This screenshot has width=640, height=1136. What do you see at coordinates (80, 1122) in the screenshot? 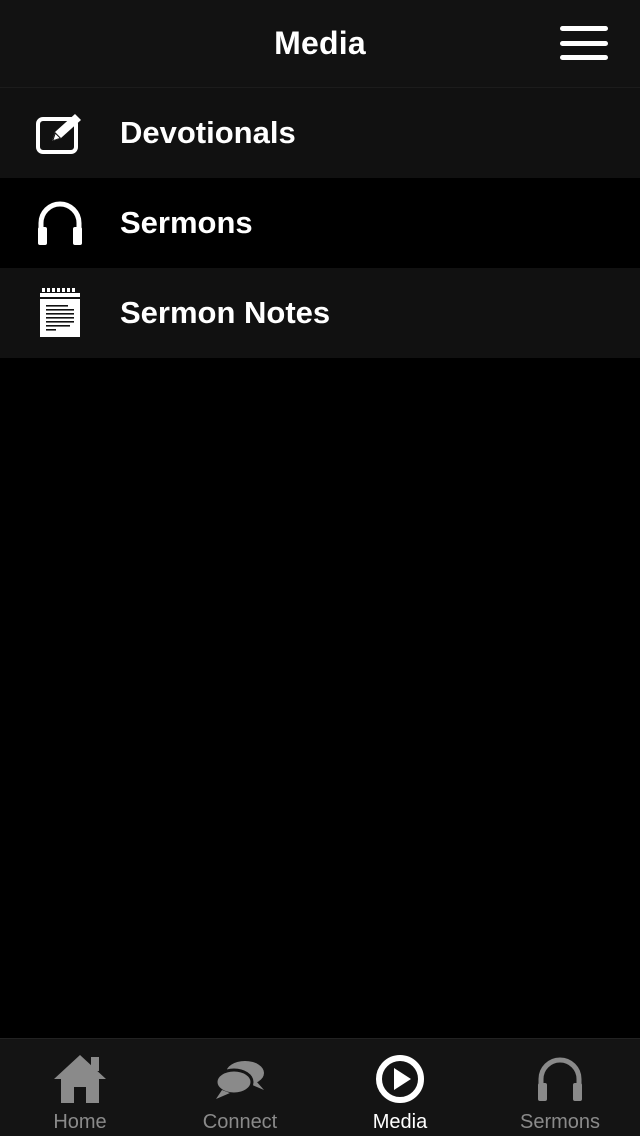
I see `tab-label: Home` at bounding box center [80, 1122].